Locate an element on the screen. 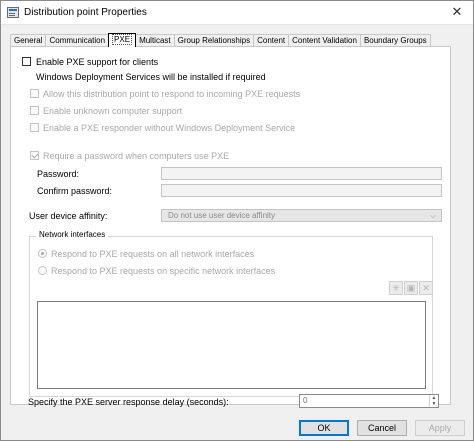 The width and height of the screenshot is (474, 441). arrow-down-icon: ▼ is located at coordinates (434, 404).